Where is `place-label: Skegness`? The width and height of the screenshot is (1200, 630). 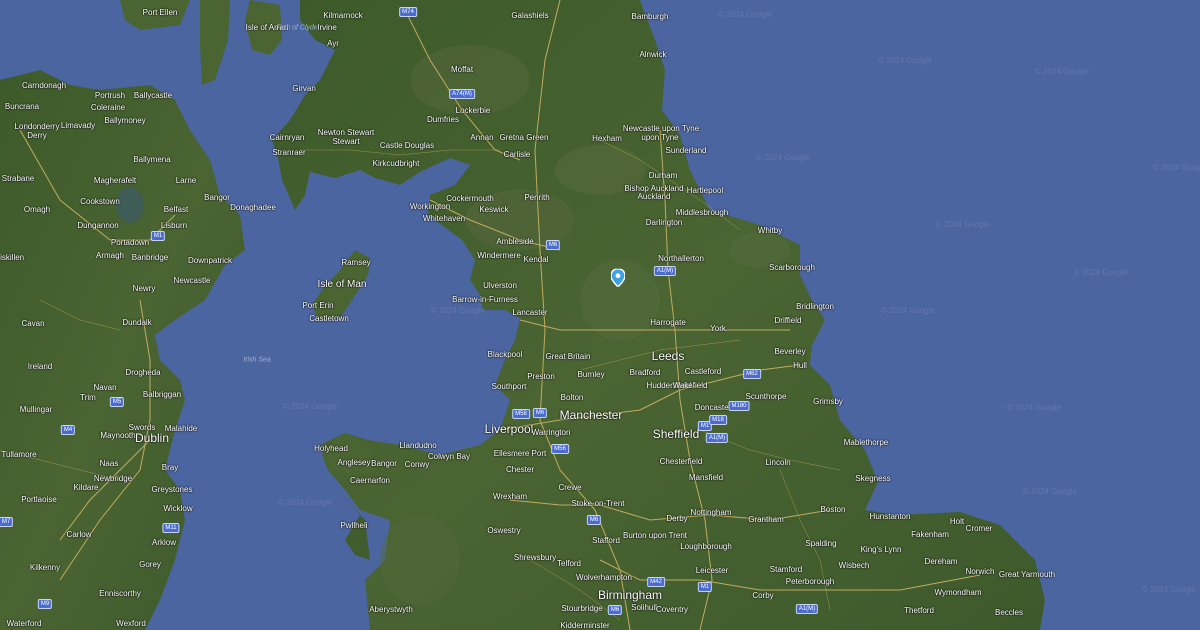
place-label: Skegness is located at coordinates (872, 479).